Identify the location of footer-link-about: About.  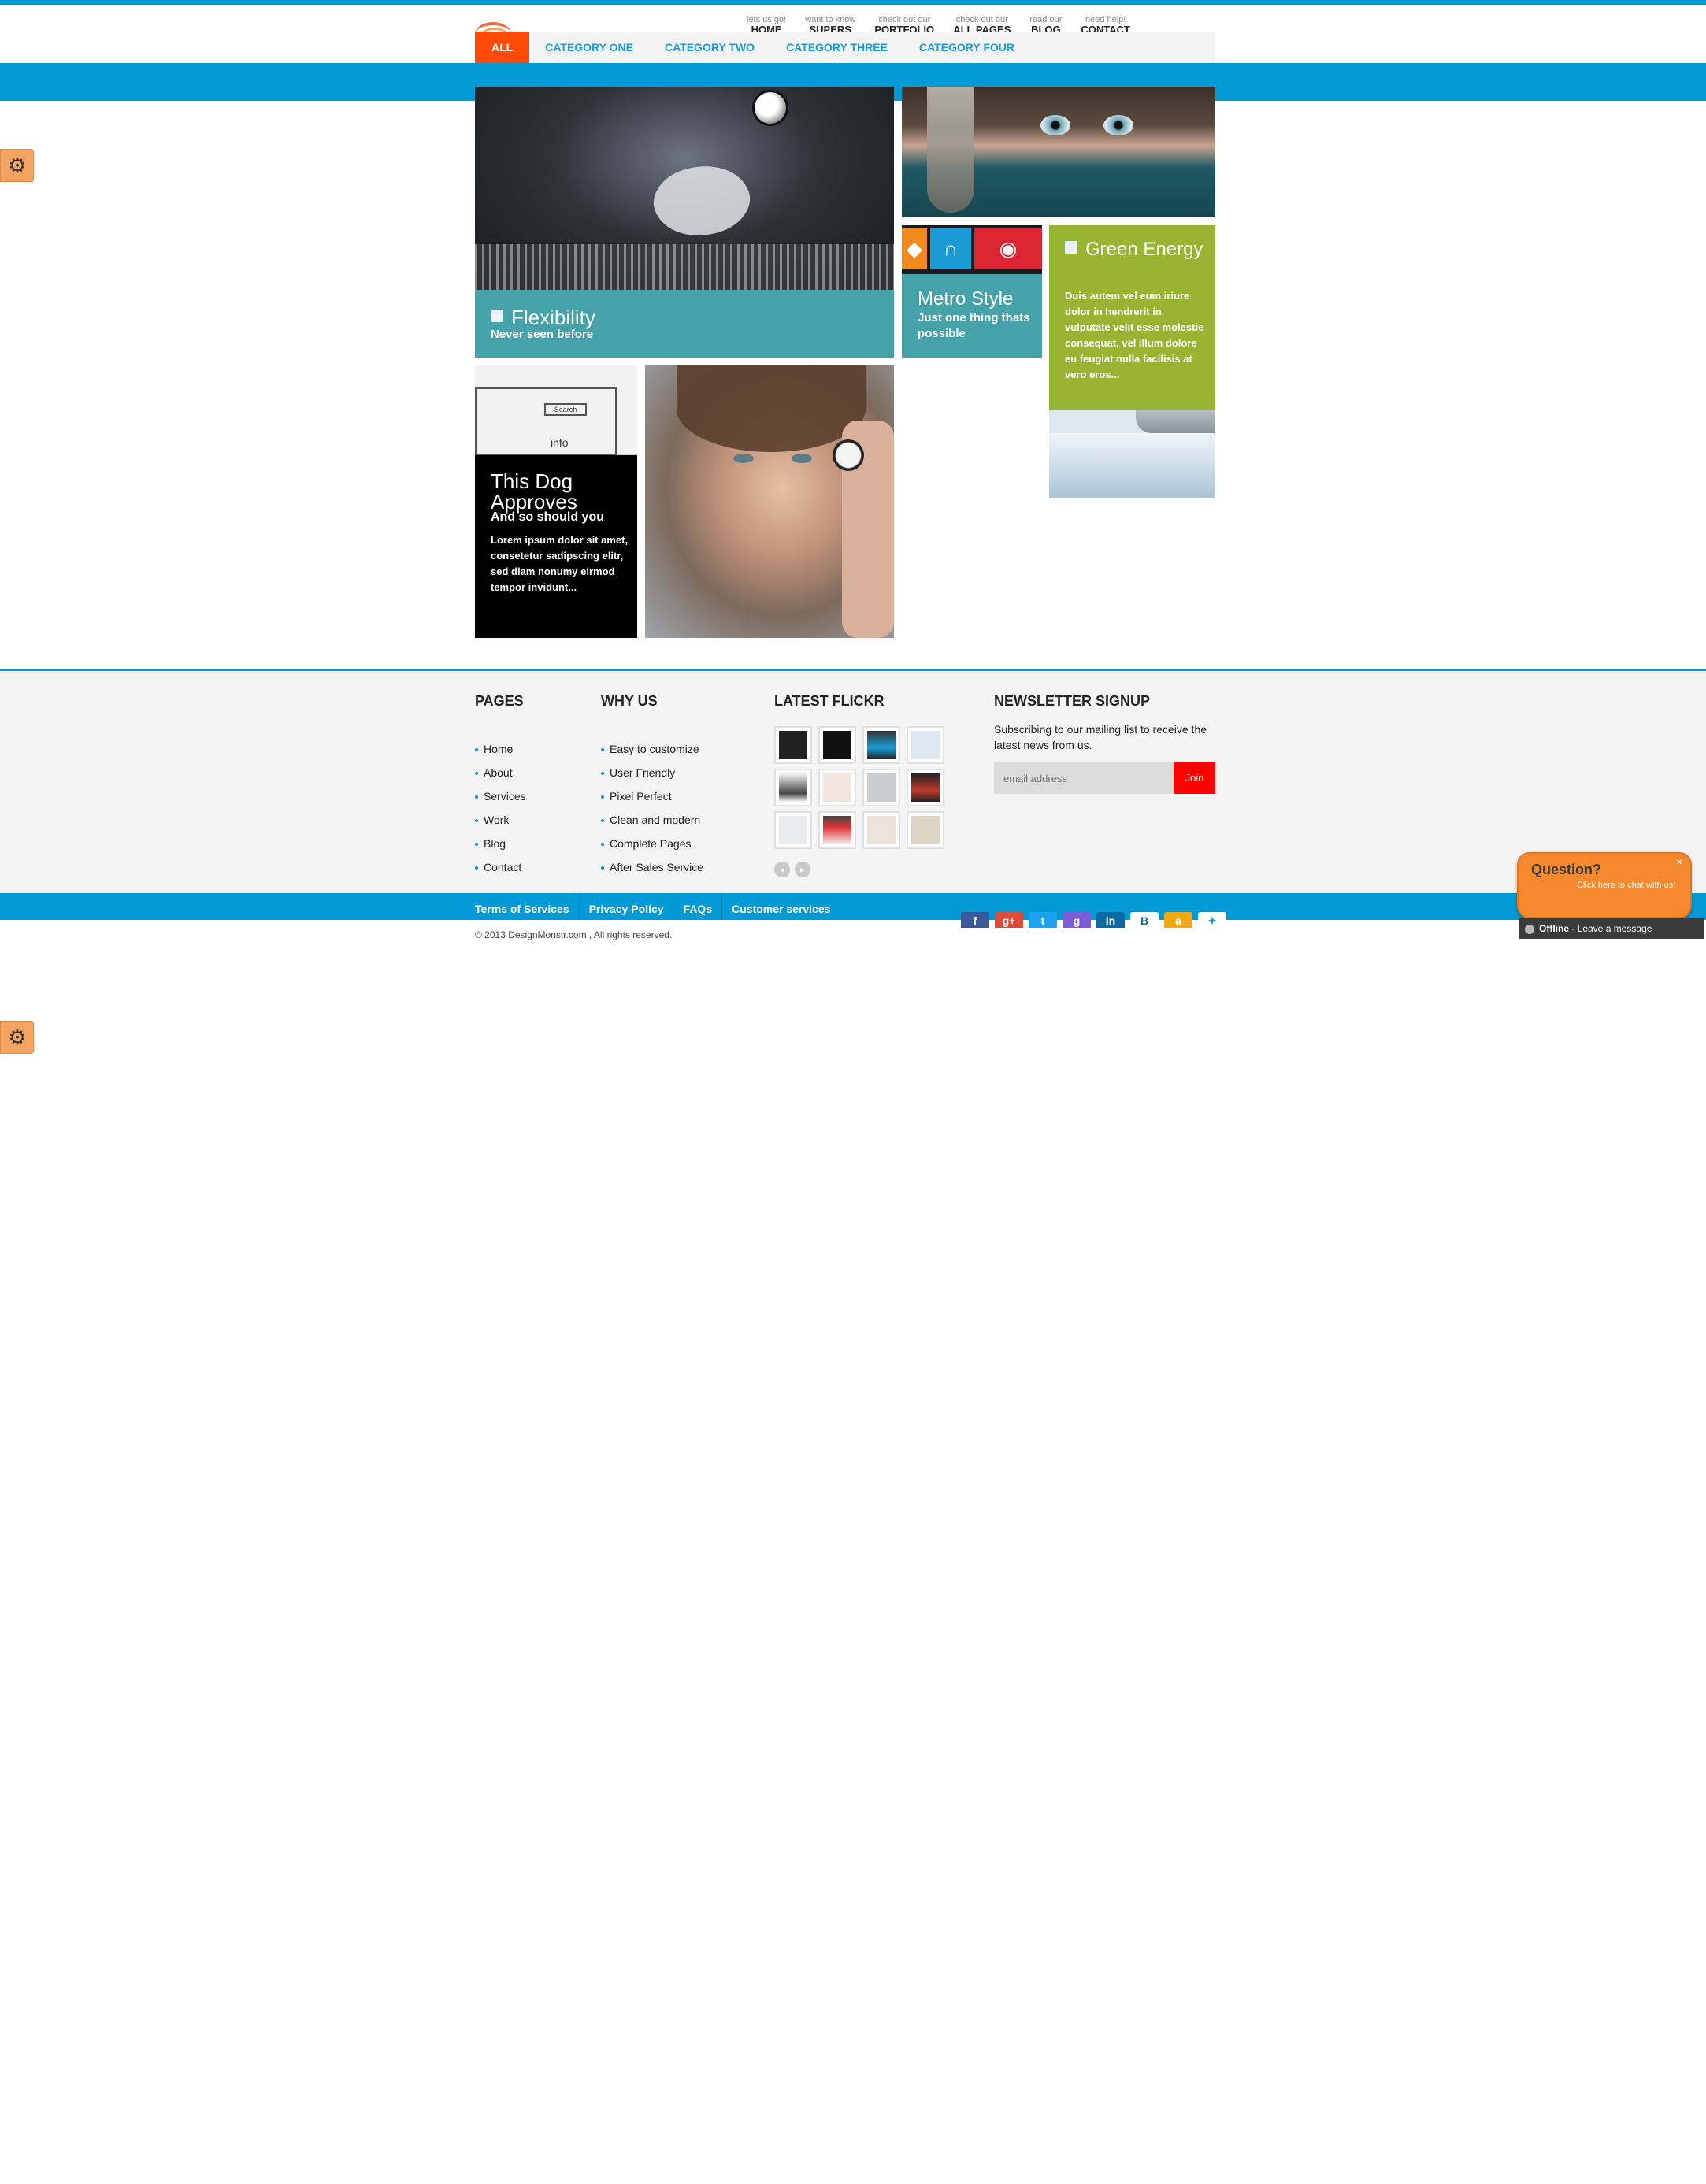
(500, 772).